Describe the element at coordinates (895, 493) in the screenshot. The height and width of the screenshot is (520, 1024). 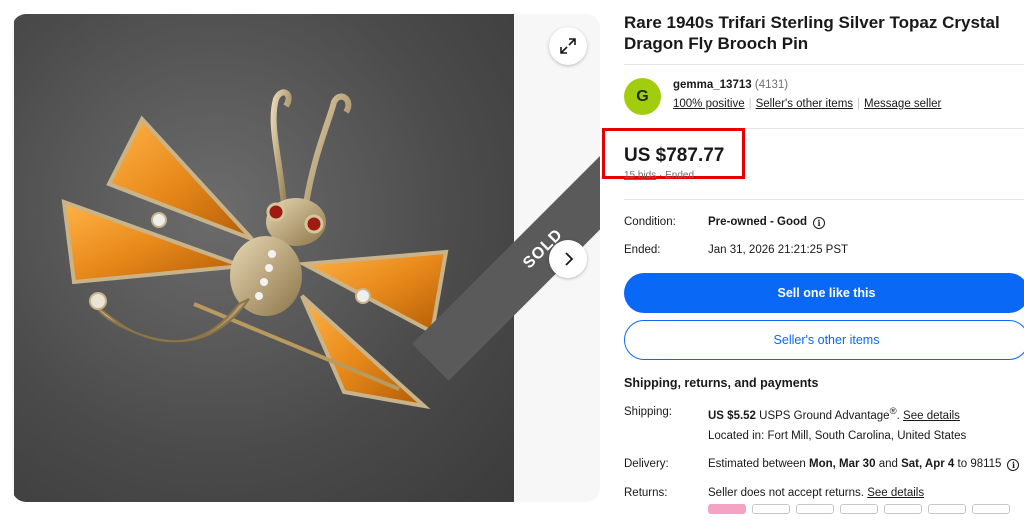
I see `returns-see-details-link: See details` at that location.